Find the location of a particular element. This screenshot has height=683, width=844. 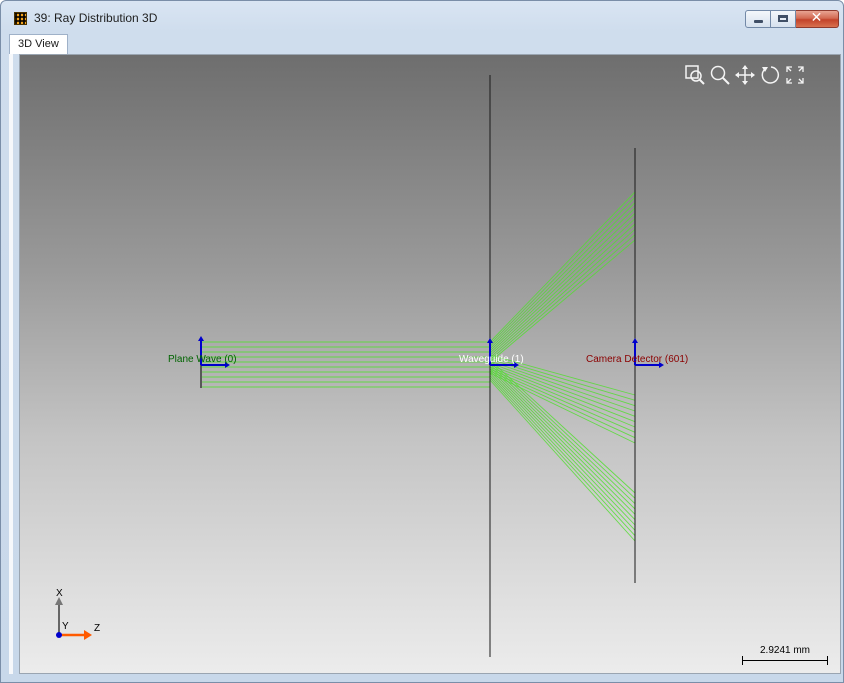

scale-bar: 2.9241 mm is located at coordinates (785, 655).